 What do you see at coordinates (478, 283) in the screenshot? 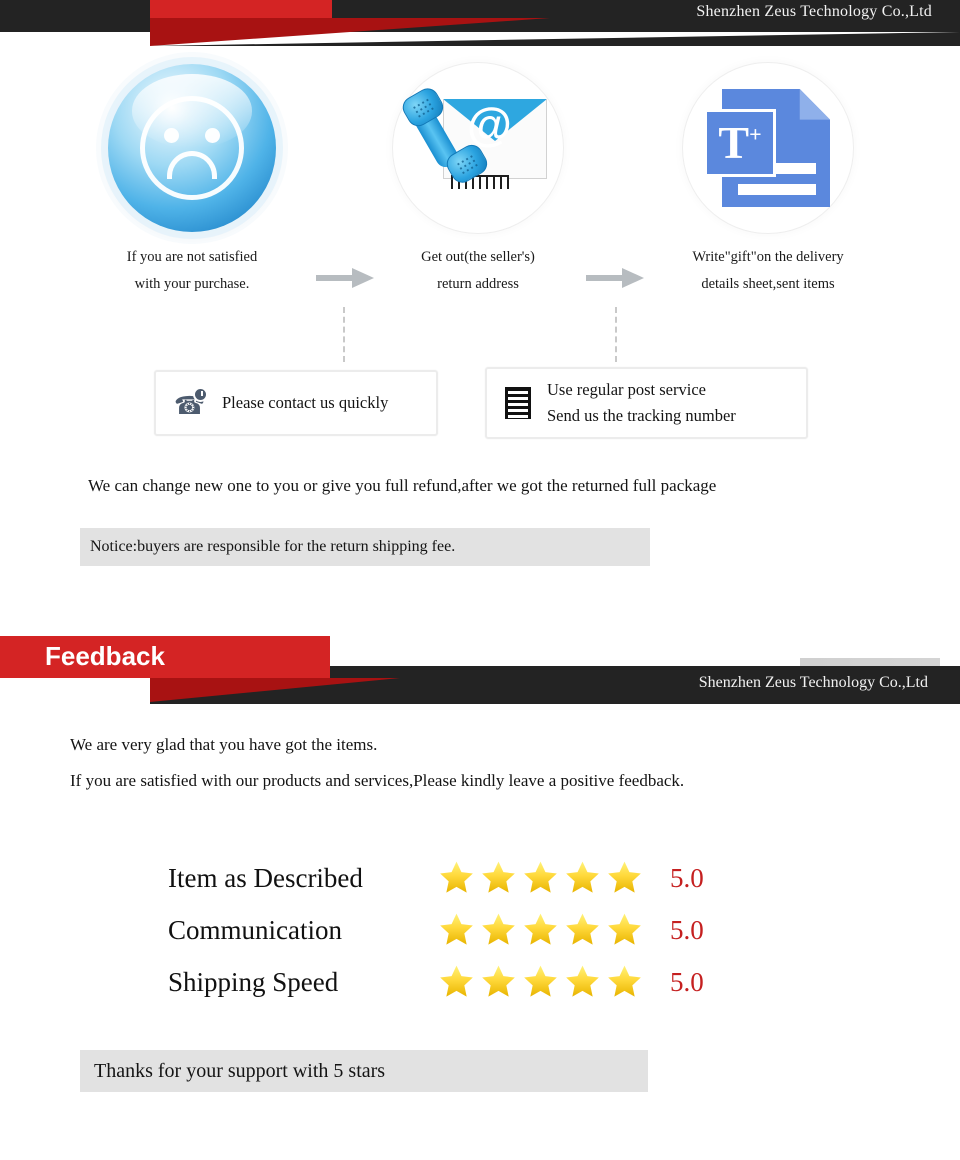
I see `step-caption-line2: return address` at bounding box center [478, 283].